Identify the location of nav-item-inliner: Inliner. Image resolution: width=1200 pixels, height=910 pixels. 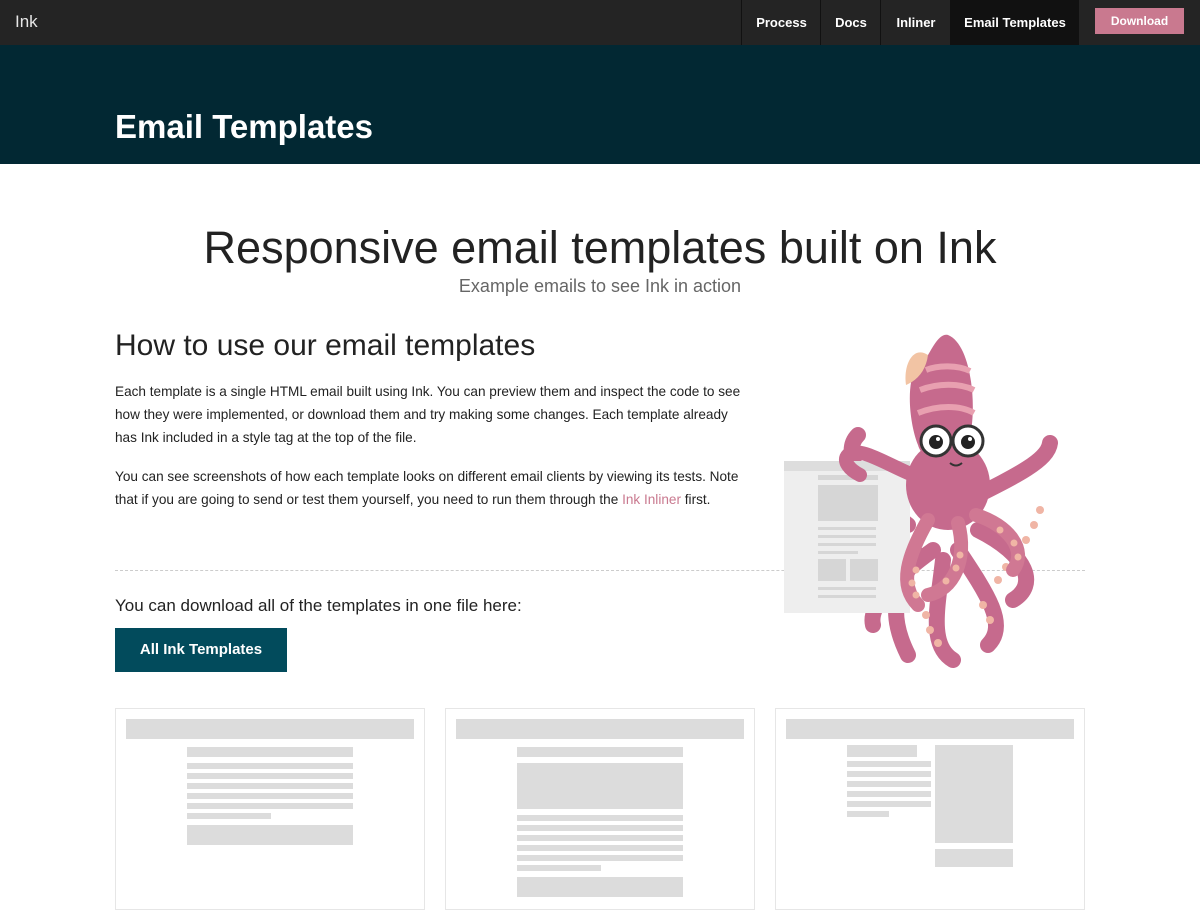
(915, 22).